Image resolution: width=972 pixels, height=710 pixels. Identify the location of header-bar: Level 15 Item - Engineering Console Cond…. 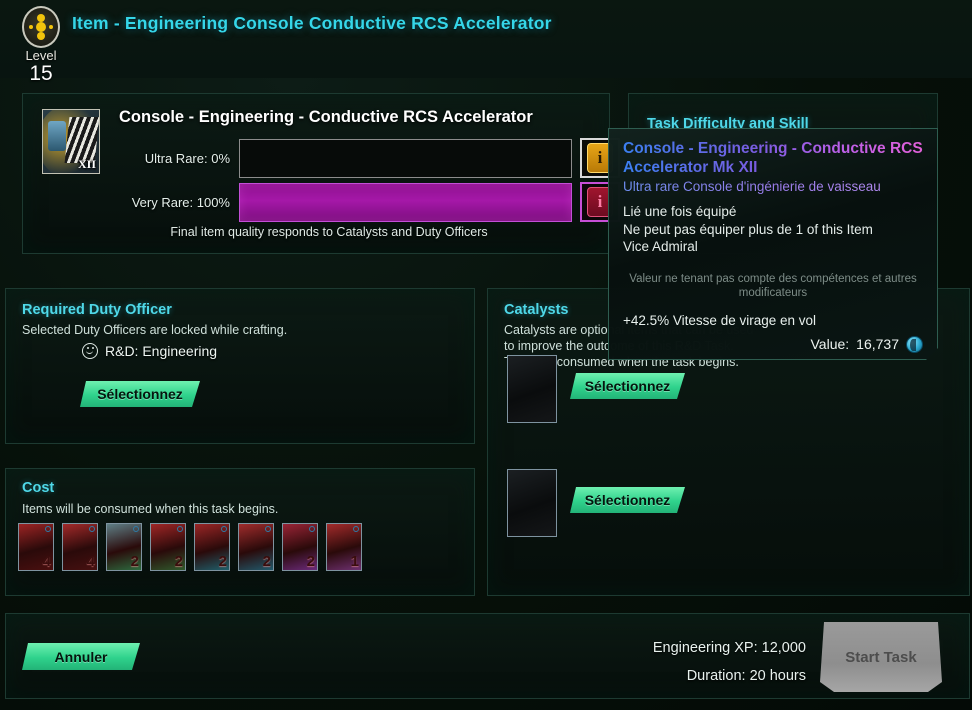
(486, 42).